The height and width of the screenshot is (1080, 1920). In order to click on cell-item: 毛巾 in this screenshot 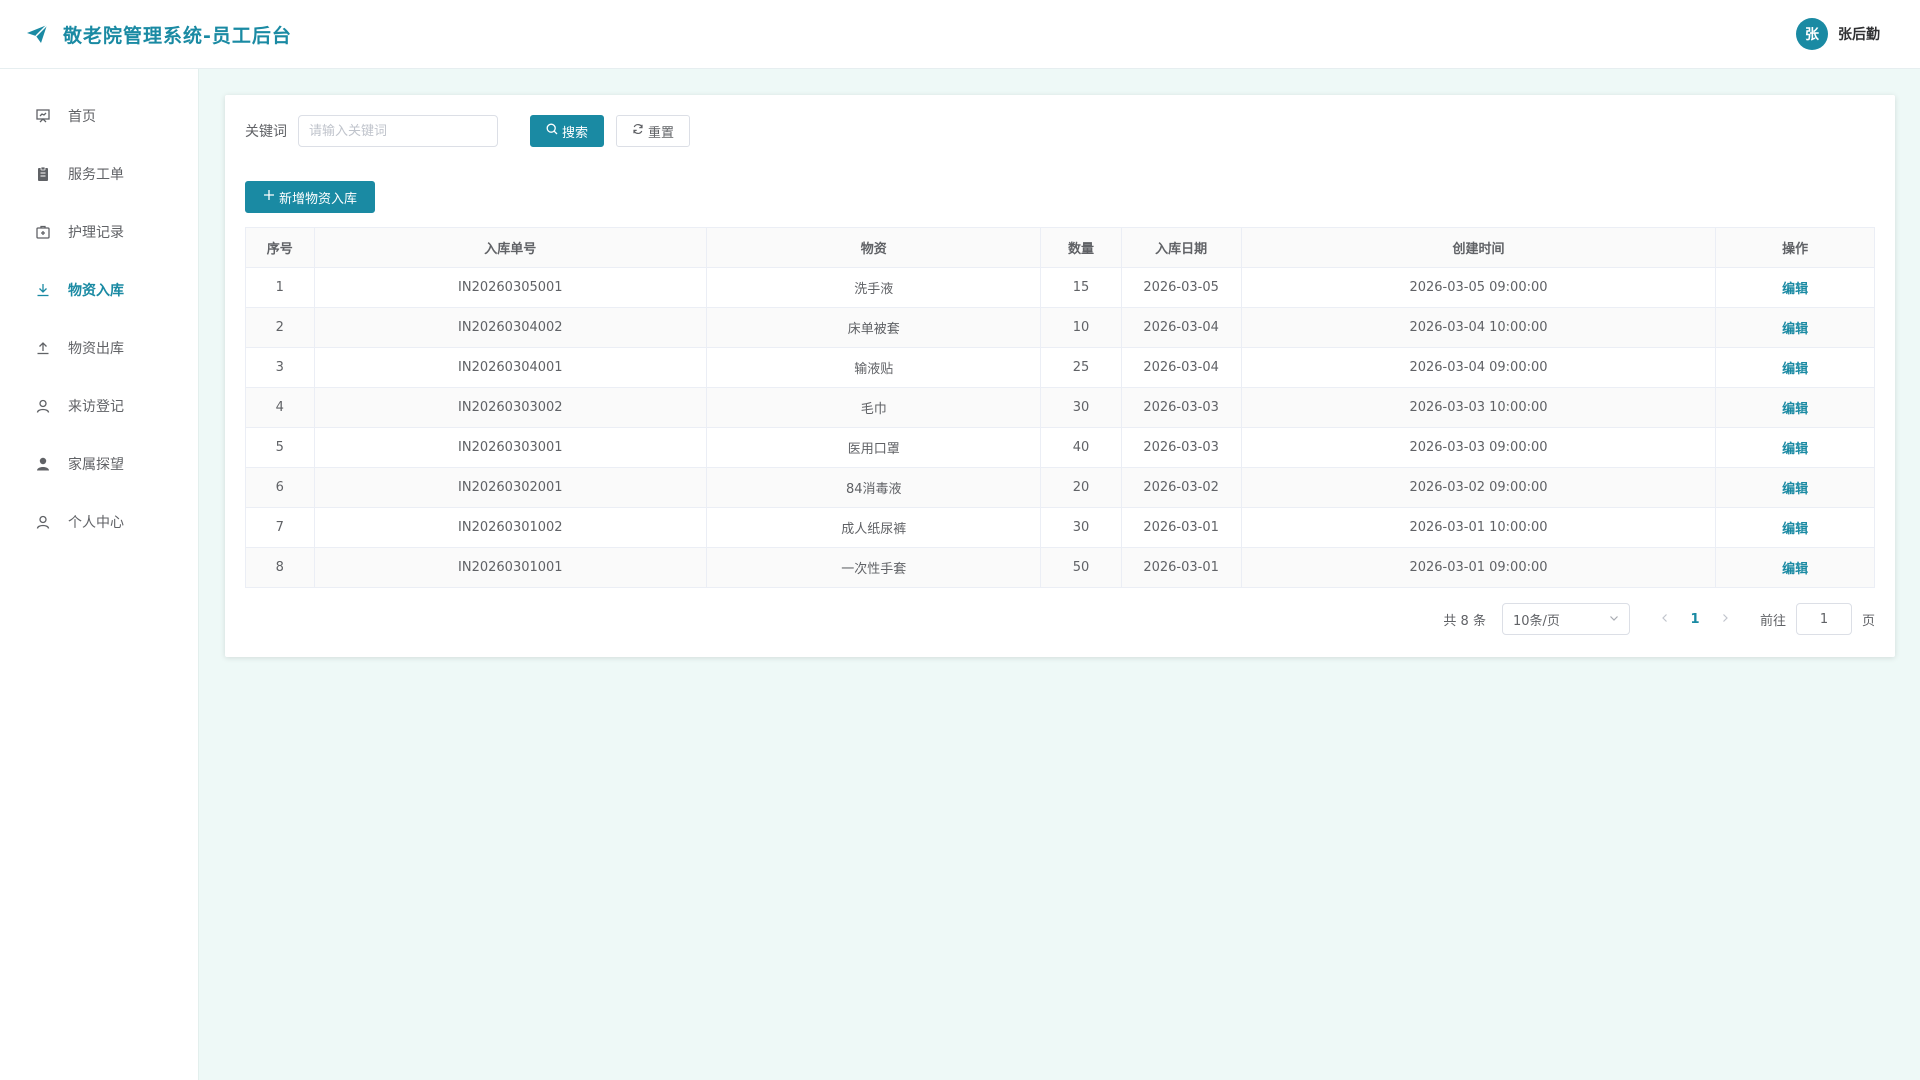, I will do `click(874, 407)`.